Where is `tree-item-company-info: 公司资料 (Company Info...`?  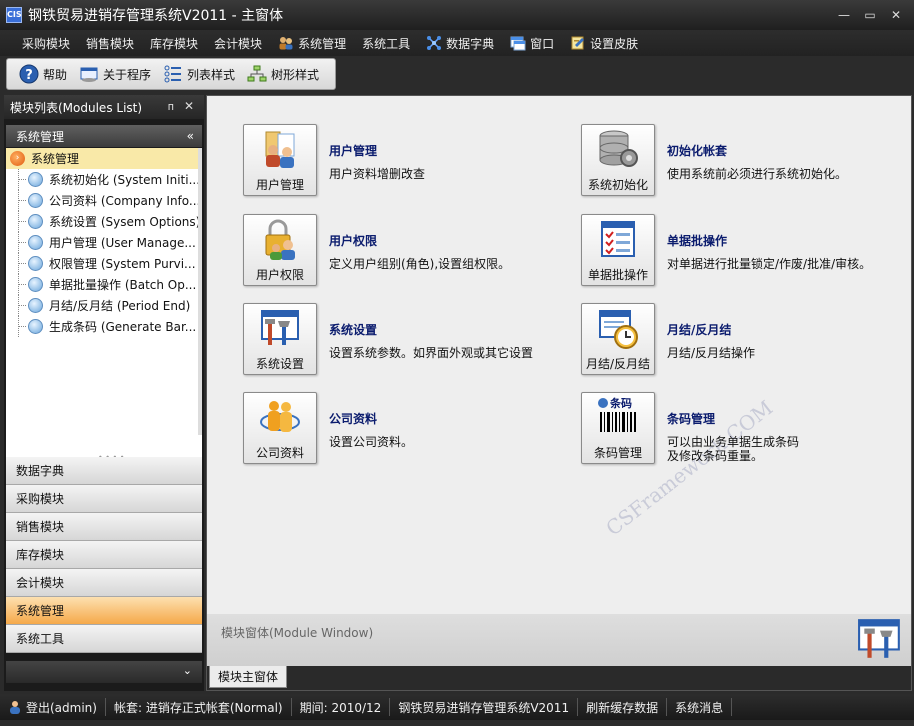 tree-item-company-info: 公司资料 (Company Info... is located at coordinates (104, 200).